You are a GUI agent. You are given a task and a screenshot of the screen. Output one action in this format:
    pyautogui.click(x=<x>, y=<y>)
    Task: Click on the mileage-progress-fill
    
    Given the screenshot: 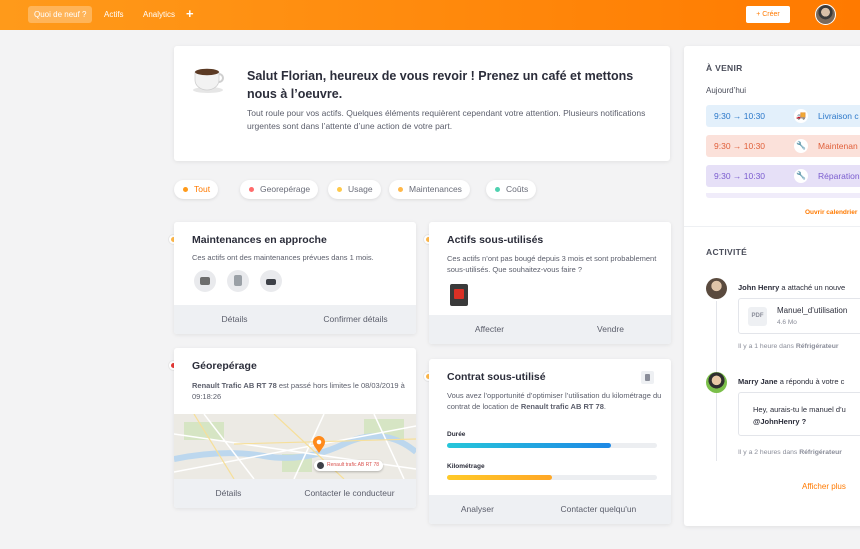 What is the action you would take?
    pyautogui.click(x=499, y=477)
    